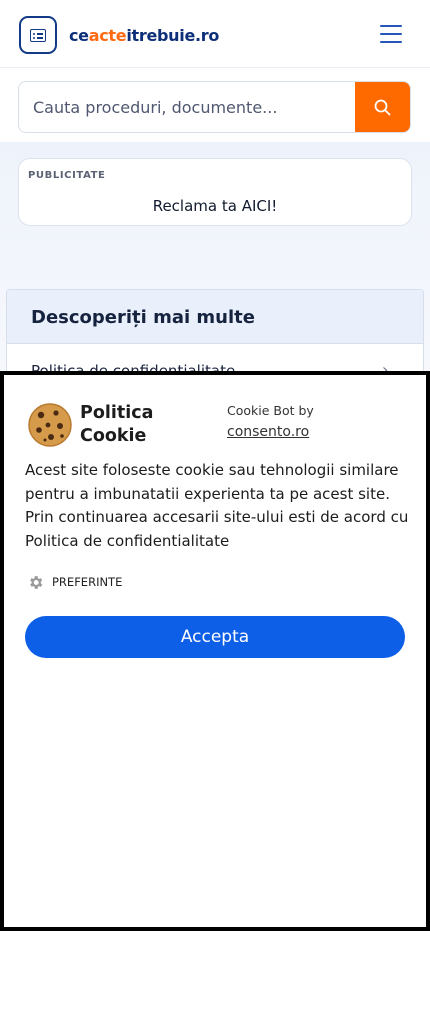 This screenshot has height=1027, width=430. What do you see at coordinates (143, 317) in the screenshot?
I see `discover-title: Descoperiți mai multe` at bounding box center [143, 317].